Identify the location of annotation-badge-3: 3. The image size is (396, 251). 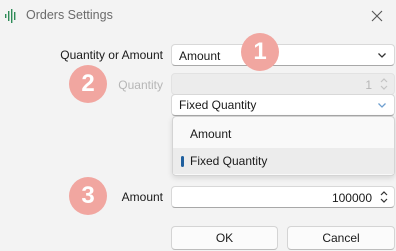
(88, 196).